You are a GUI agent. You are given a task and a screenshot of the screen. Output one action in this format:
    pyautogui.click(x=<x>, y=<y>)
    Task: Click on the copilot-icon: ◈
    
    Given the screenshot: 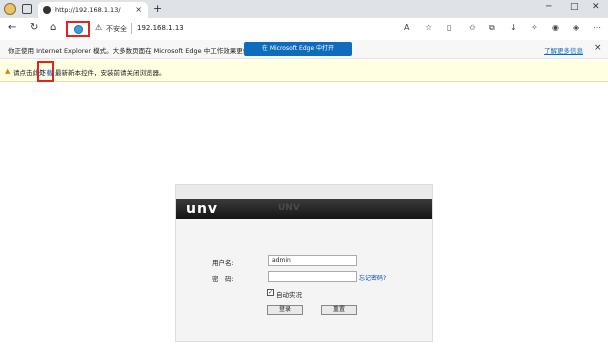 What is the action you would take?
    pyautogui.click(x=576, y=27)
    